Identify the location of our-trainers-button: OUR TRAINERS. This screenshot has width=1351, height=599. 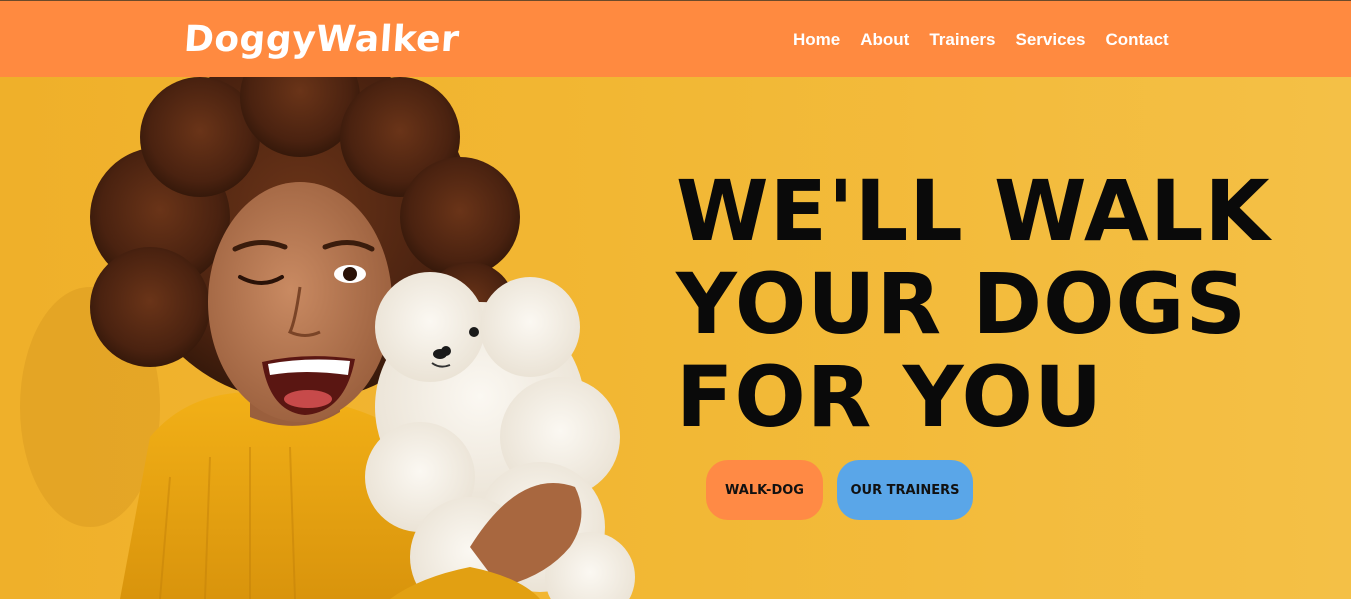
(905, 490).